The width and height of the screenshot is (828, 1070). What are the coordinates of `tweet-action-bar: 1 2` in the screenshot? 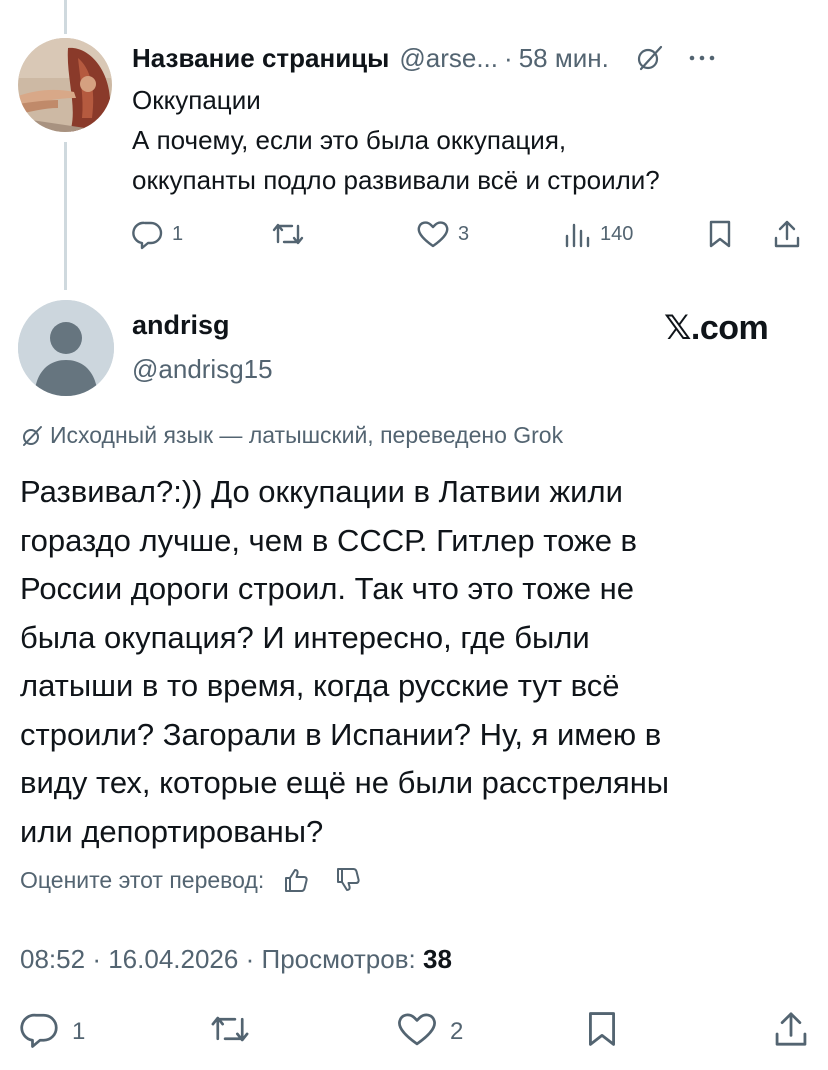 It's located at (416, 1032).